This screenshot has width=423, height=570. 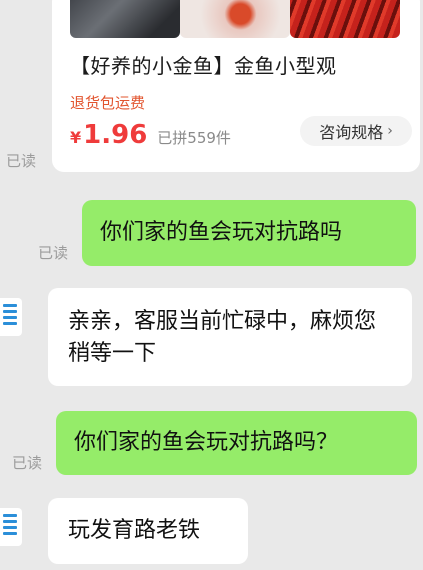 What do you see at coordinates (134, 530) in the screenshot?
I see `message-text: 玩发育路老铁` at bounding box center [134, 530].